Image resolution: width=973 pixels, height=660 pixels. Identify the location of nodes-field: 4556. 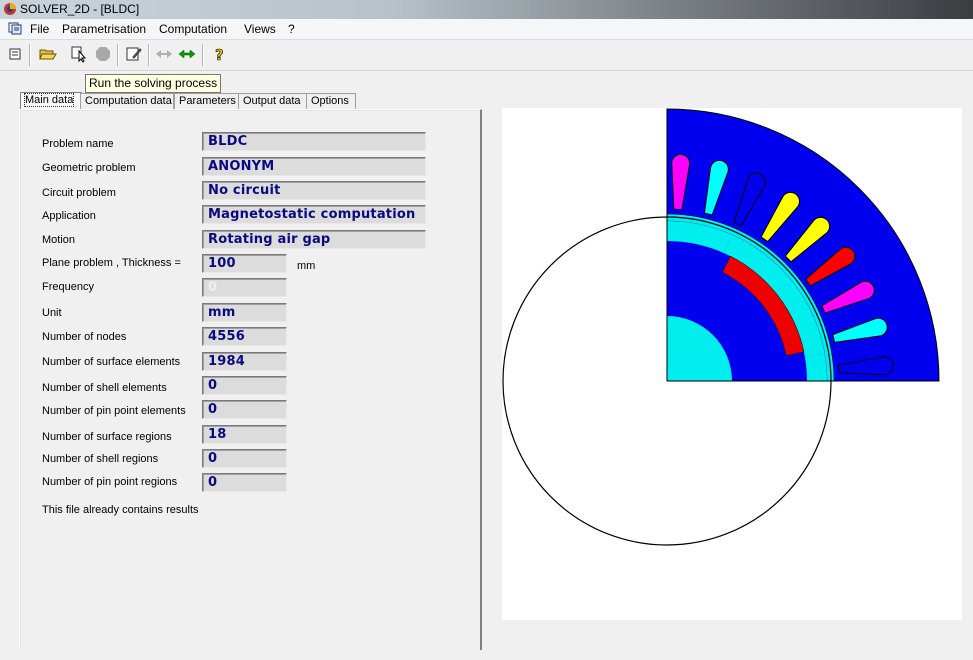
(244, 336).